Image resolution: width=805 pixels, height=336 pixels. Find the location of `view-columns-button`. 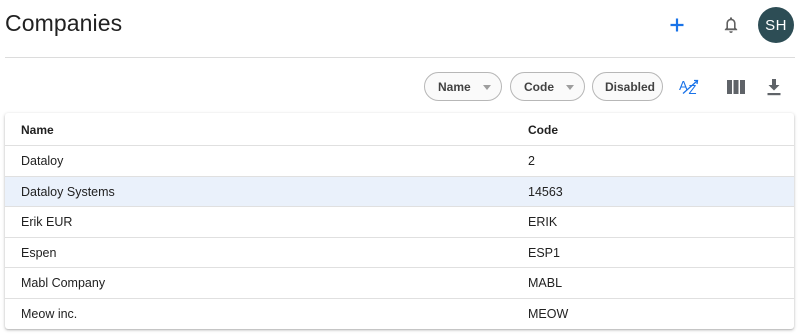

view-columns-button is located at coordinates (736, 87).